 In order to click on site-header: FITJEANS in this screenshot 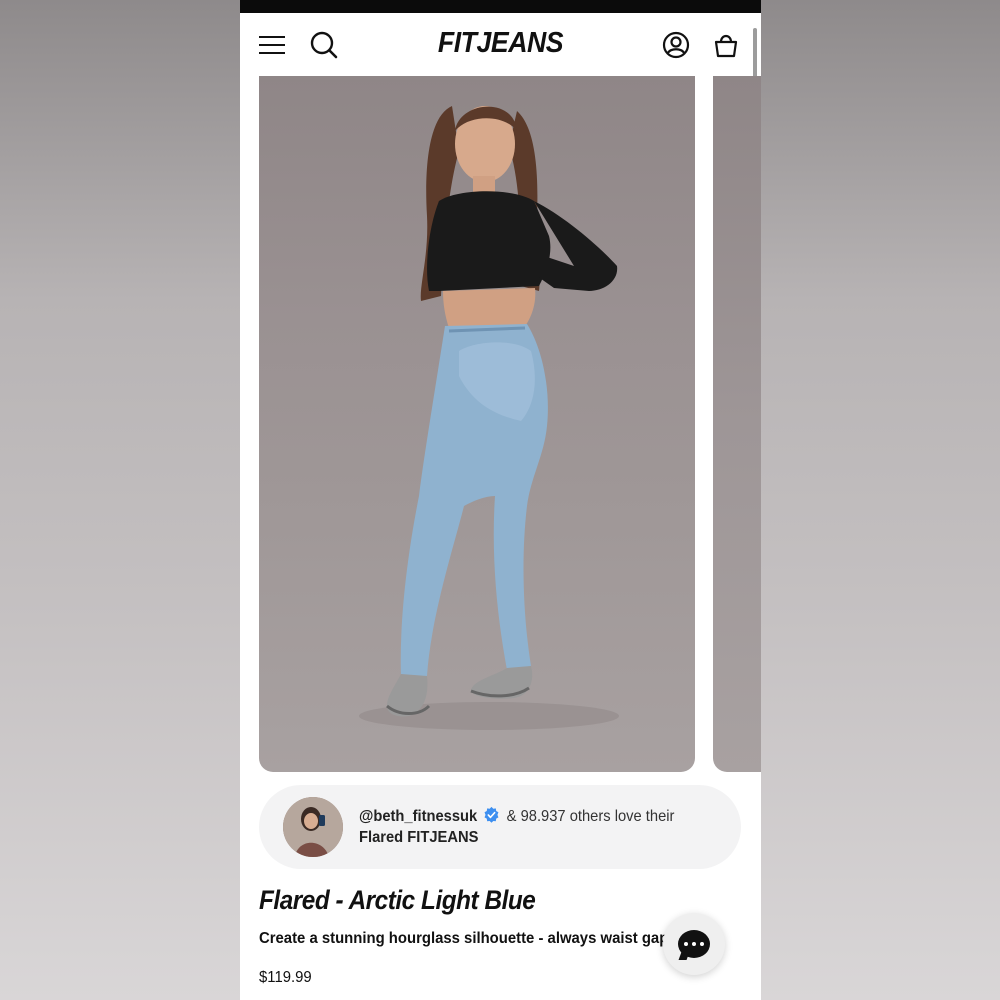, I will do `click(500, 44)`.